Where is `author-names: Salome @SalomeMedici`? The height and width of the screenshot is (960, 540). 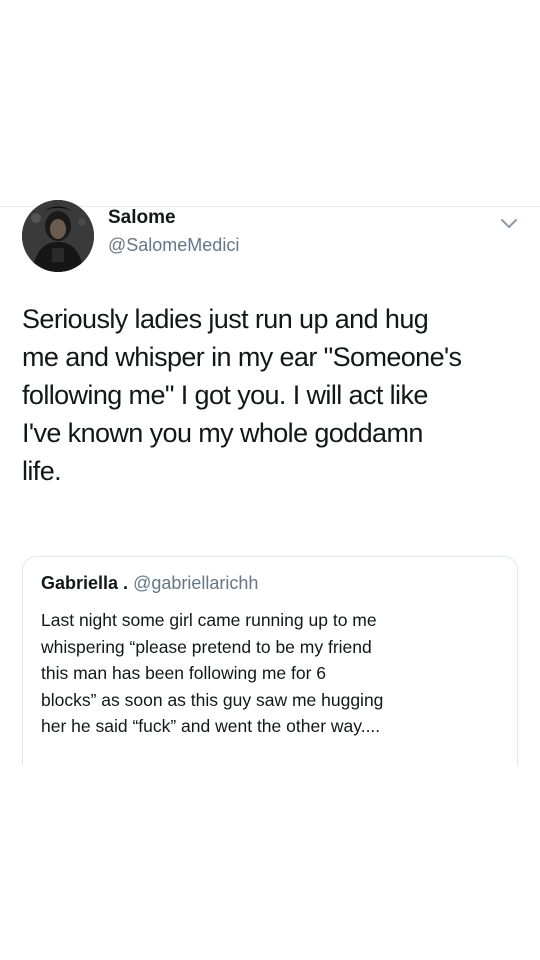 author-names: Salome @SalomeMedici is located at coordinates (173, 231).